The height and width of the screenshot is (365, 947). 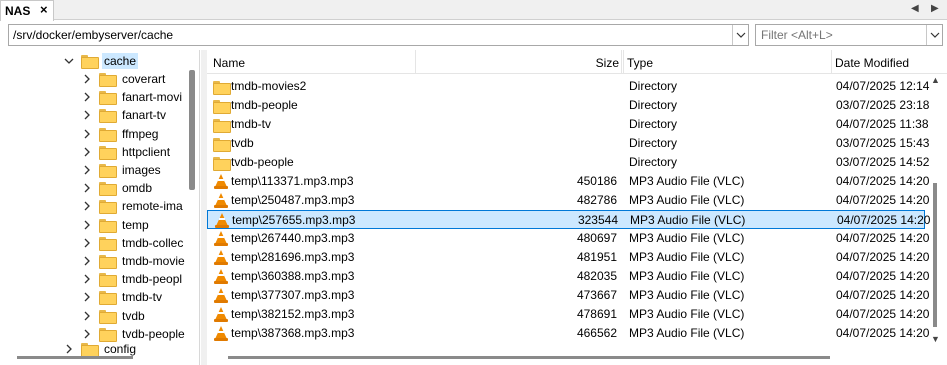 I want to click on file-name: tvdb-people, so click(x=262, y=162).